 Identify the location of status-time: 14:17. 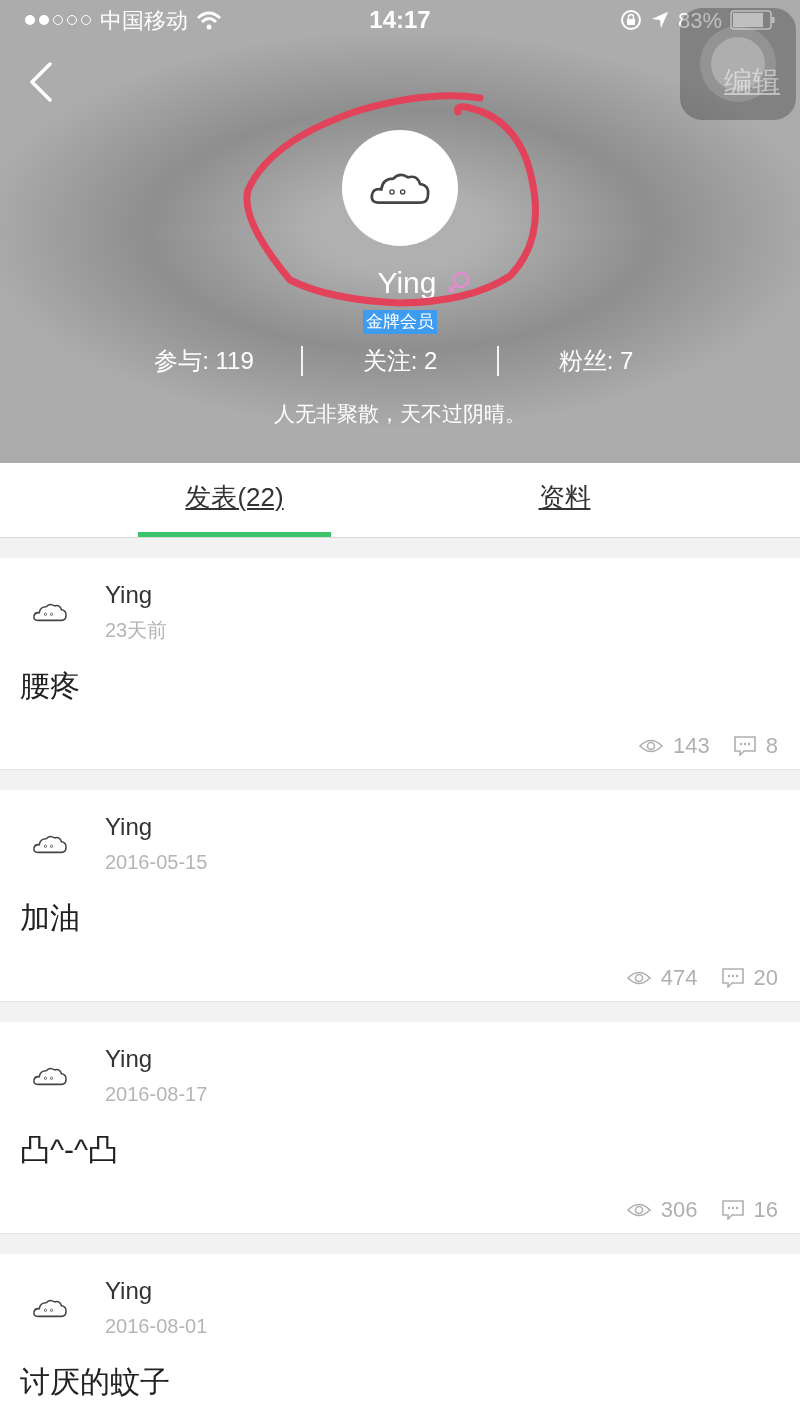
(400, 20).